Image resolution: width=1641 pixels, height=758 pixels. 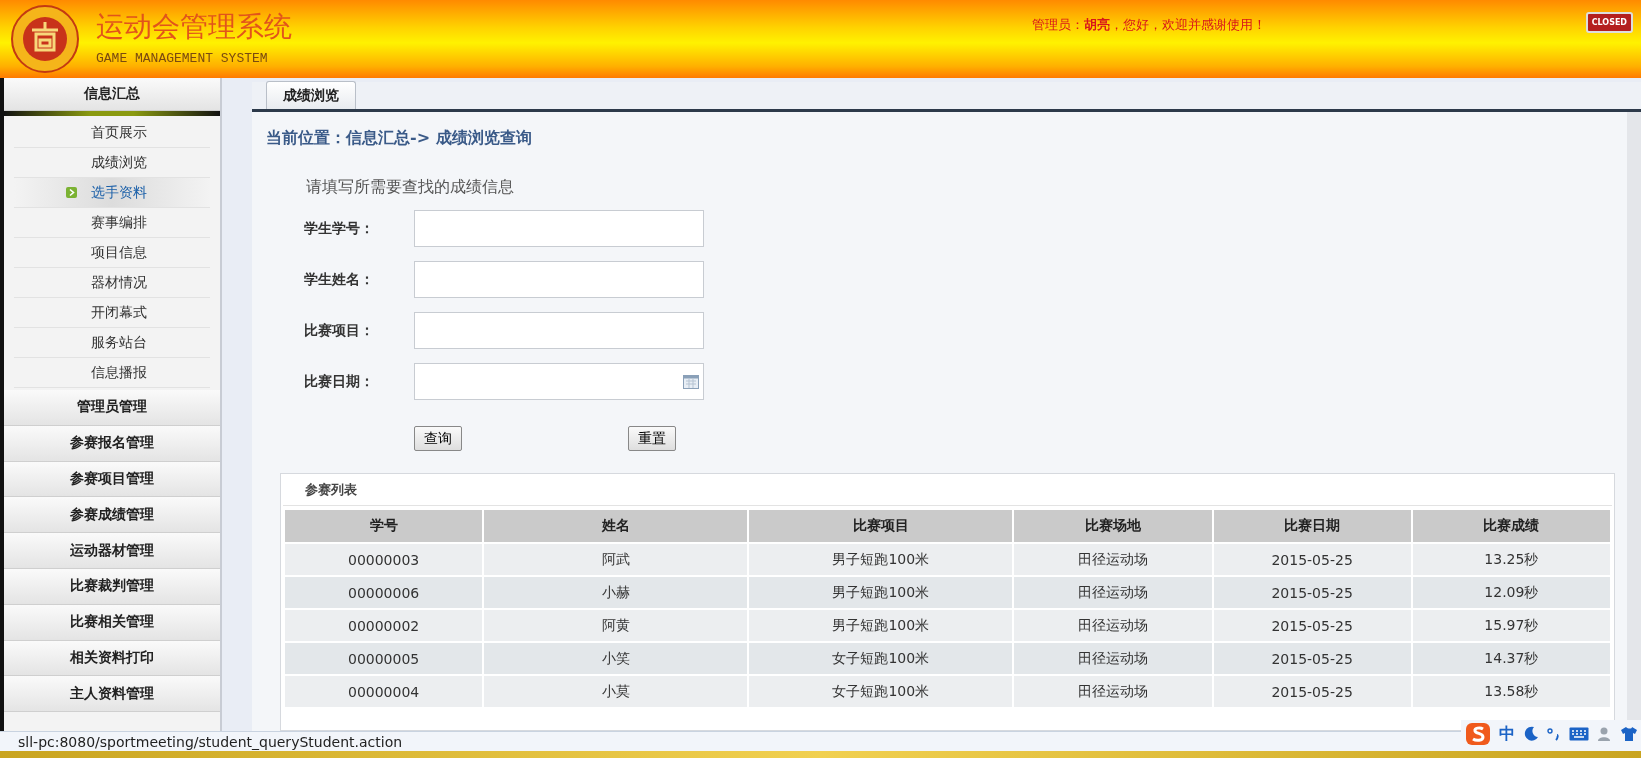 What do you see at coordinates (616, 658) in the screenshot?
I see `table-cell: 小笑` at bounding box center [616, 658].